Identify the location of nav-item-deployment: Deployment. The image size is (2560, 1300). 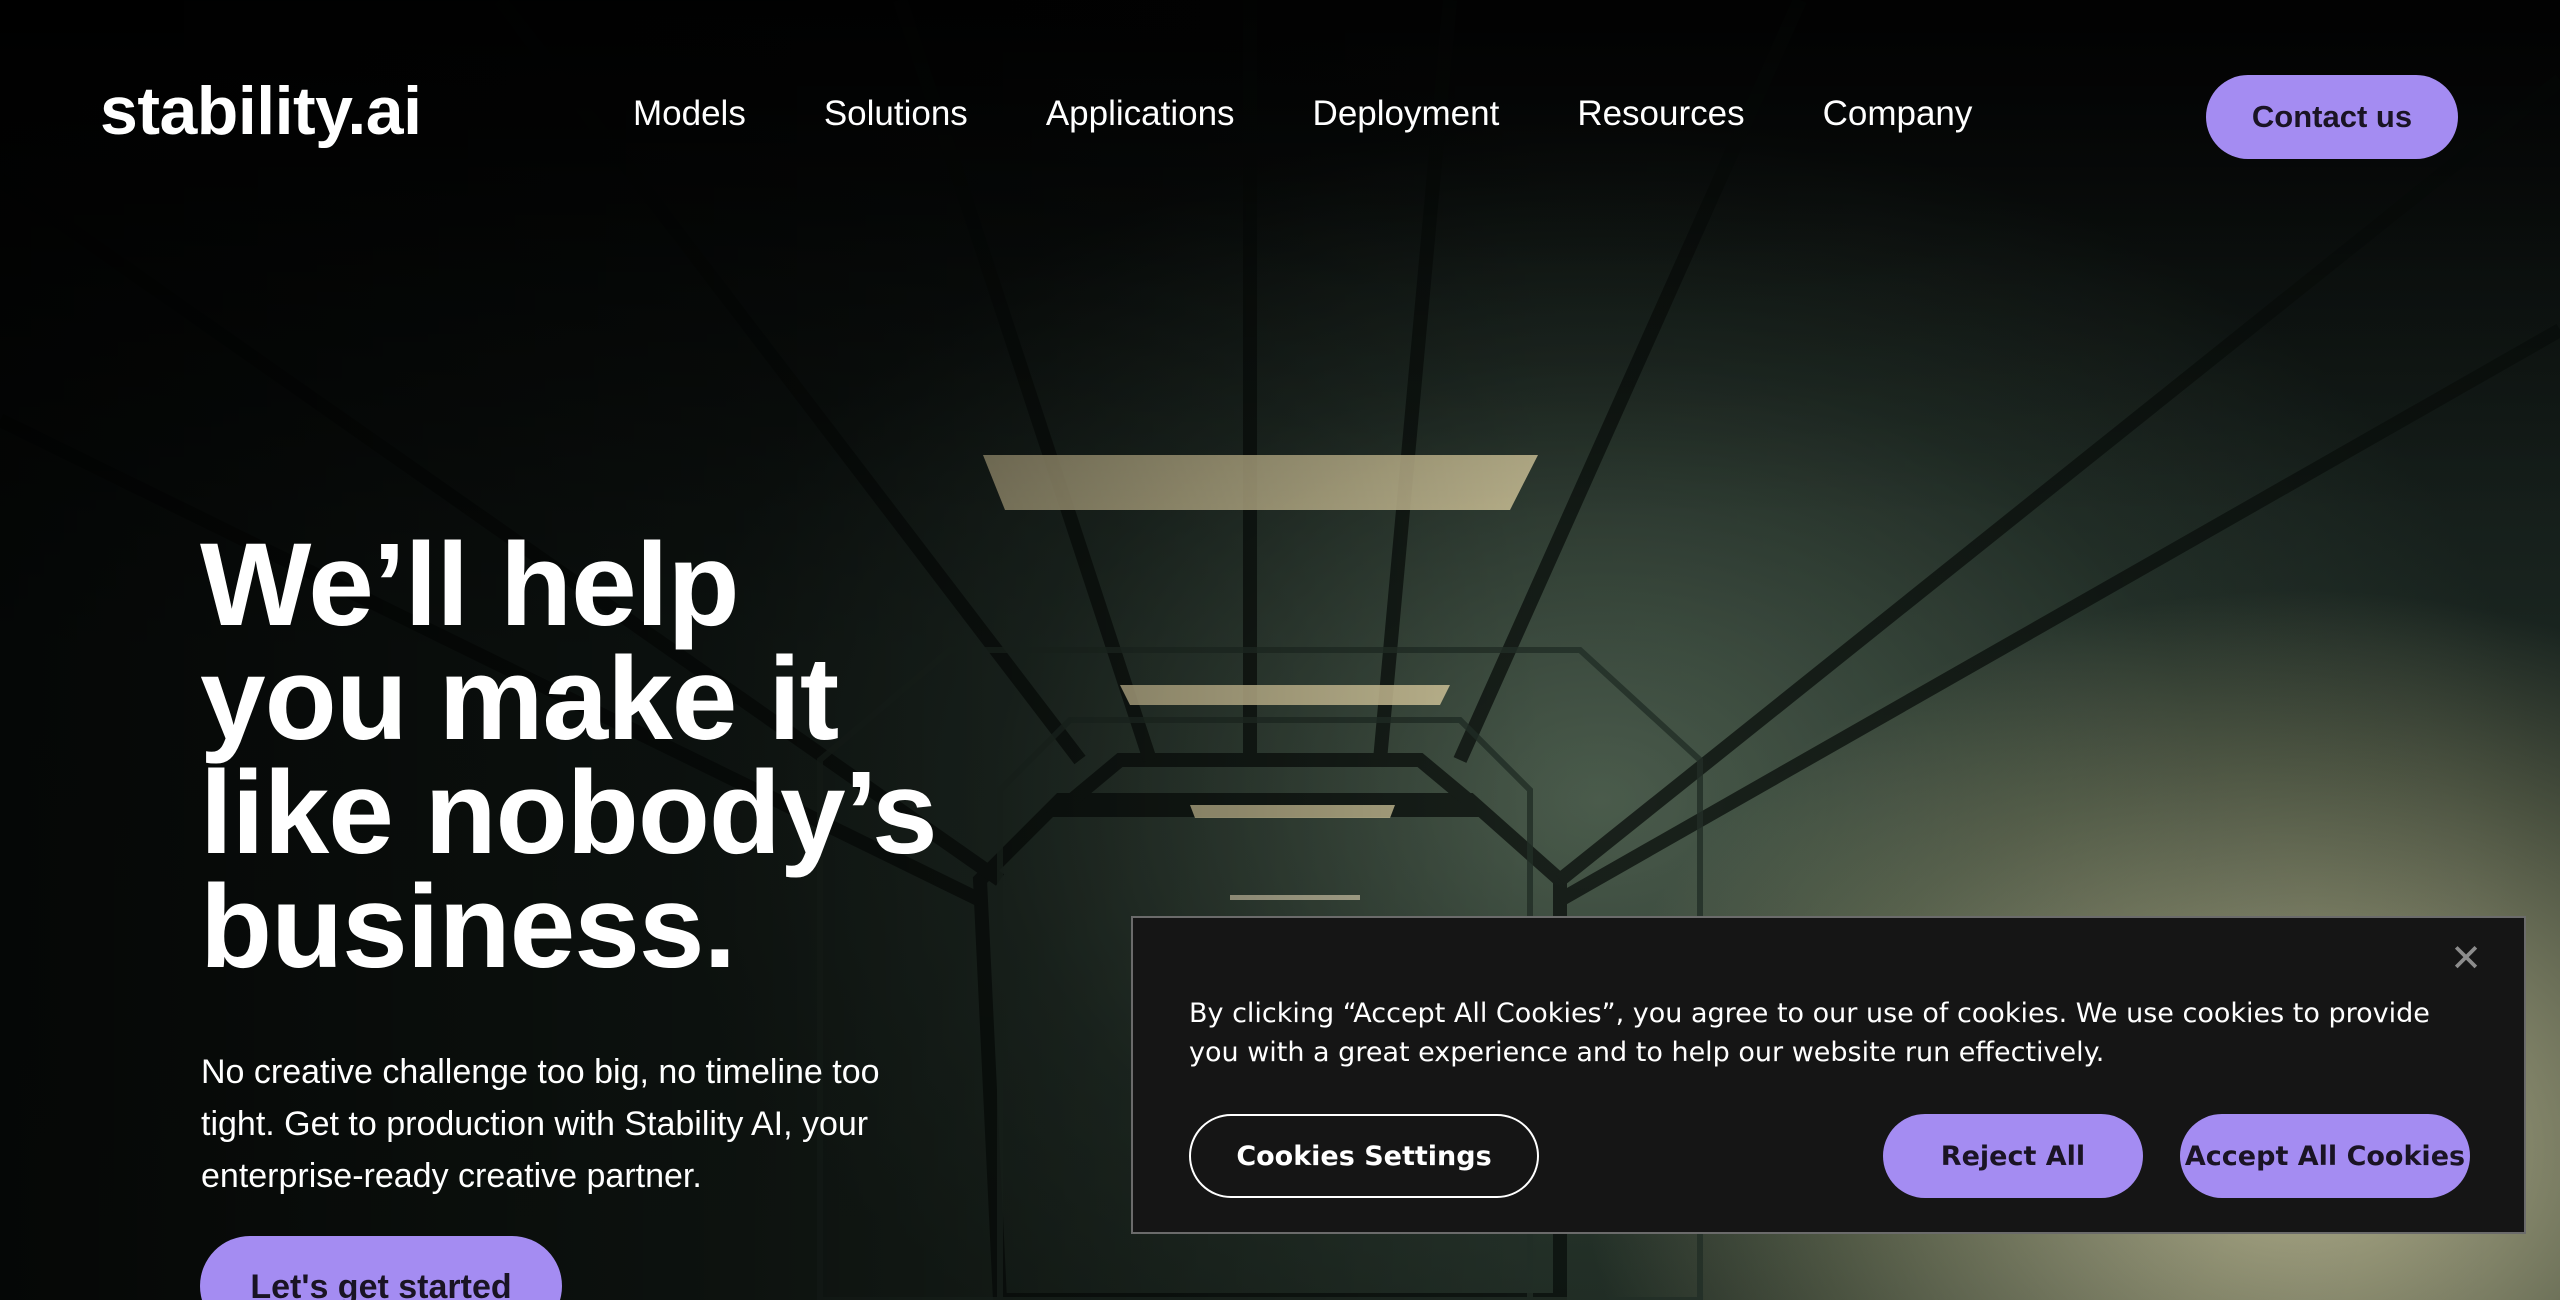
(1406, 114).